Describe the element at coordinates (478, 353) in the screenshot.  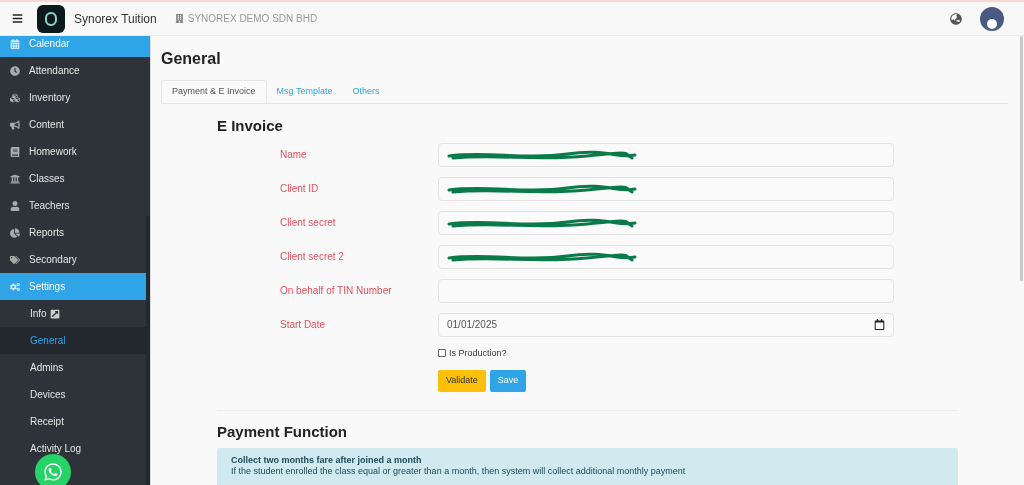
I see `checkbox-label: Is Production?` at that location.